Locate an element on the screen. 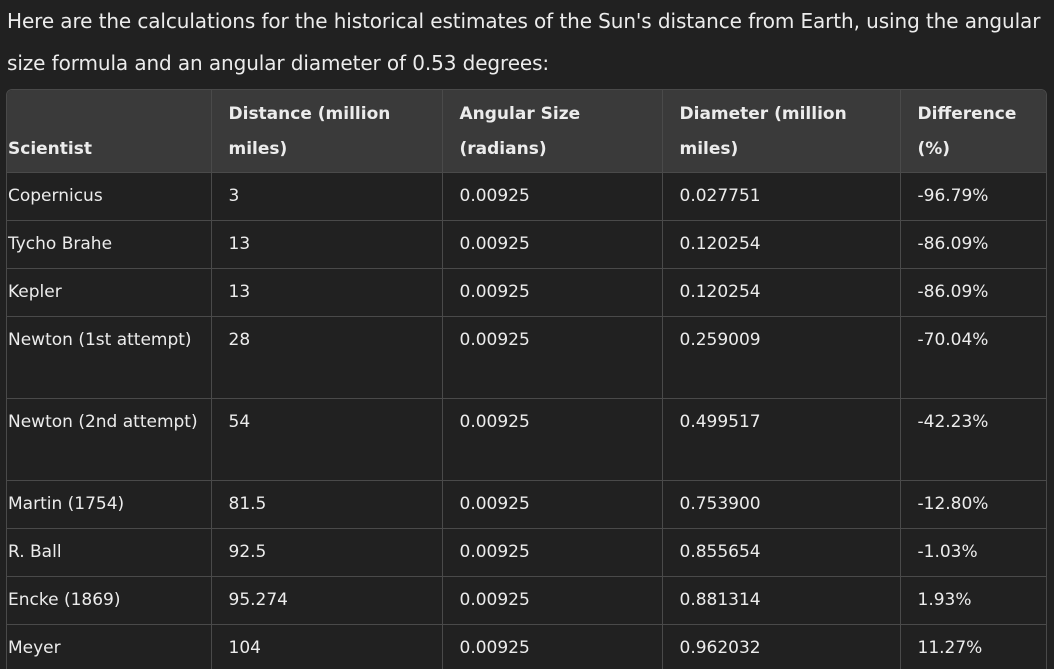  cell-difference: 11.27% is located at coordinates (973, 646).